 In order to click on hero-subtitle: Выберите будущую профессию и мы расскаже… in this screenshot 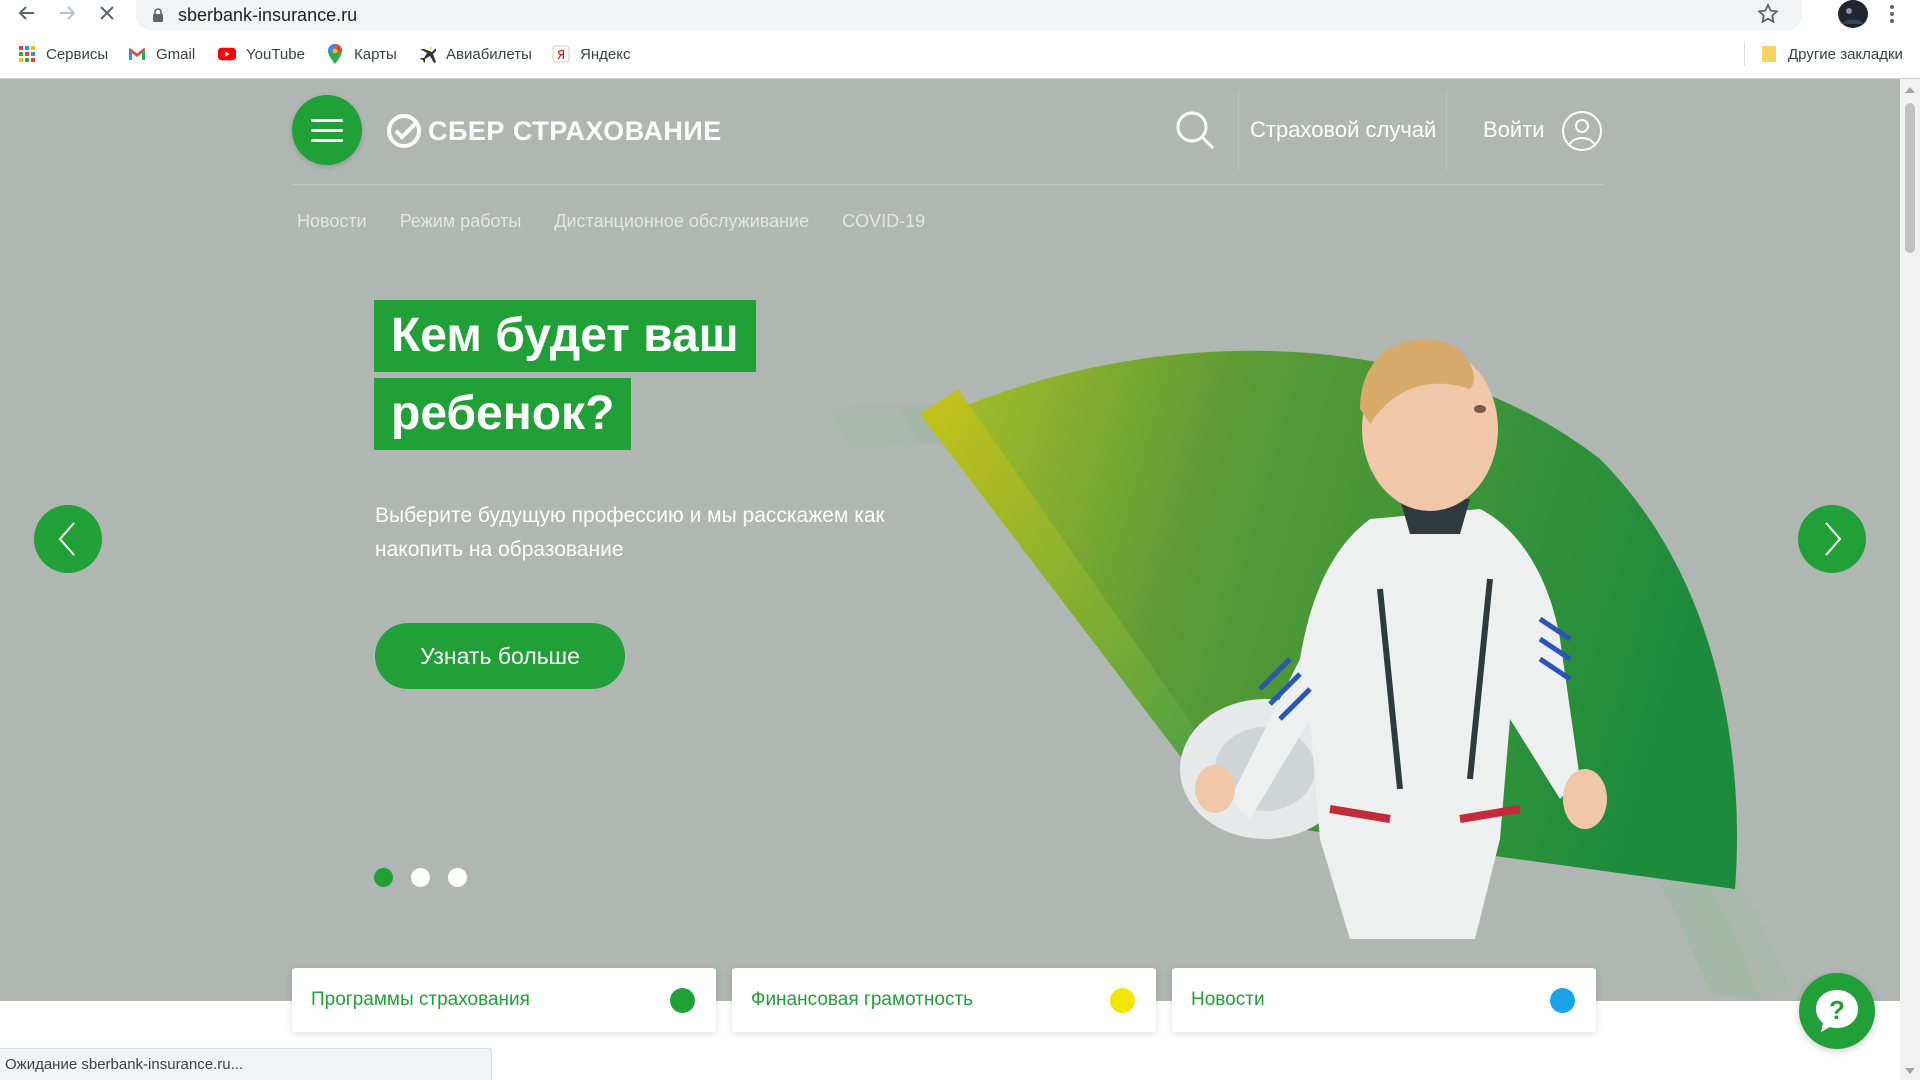, I will do `click(630, 532)`.